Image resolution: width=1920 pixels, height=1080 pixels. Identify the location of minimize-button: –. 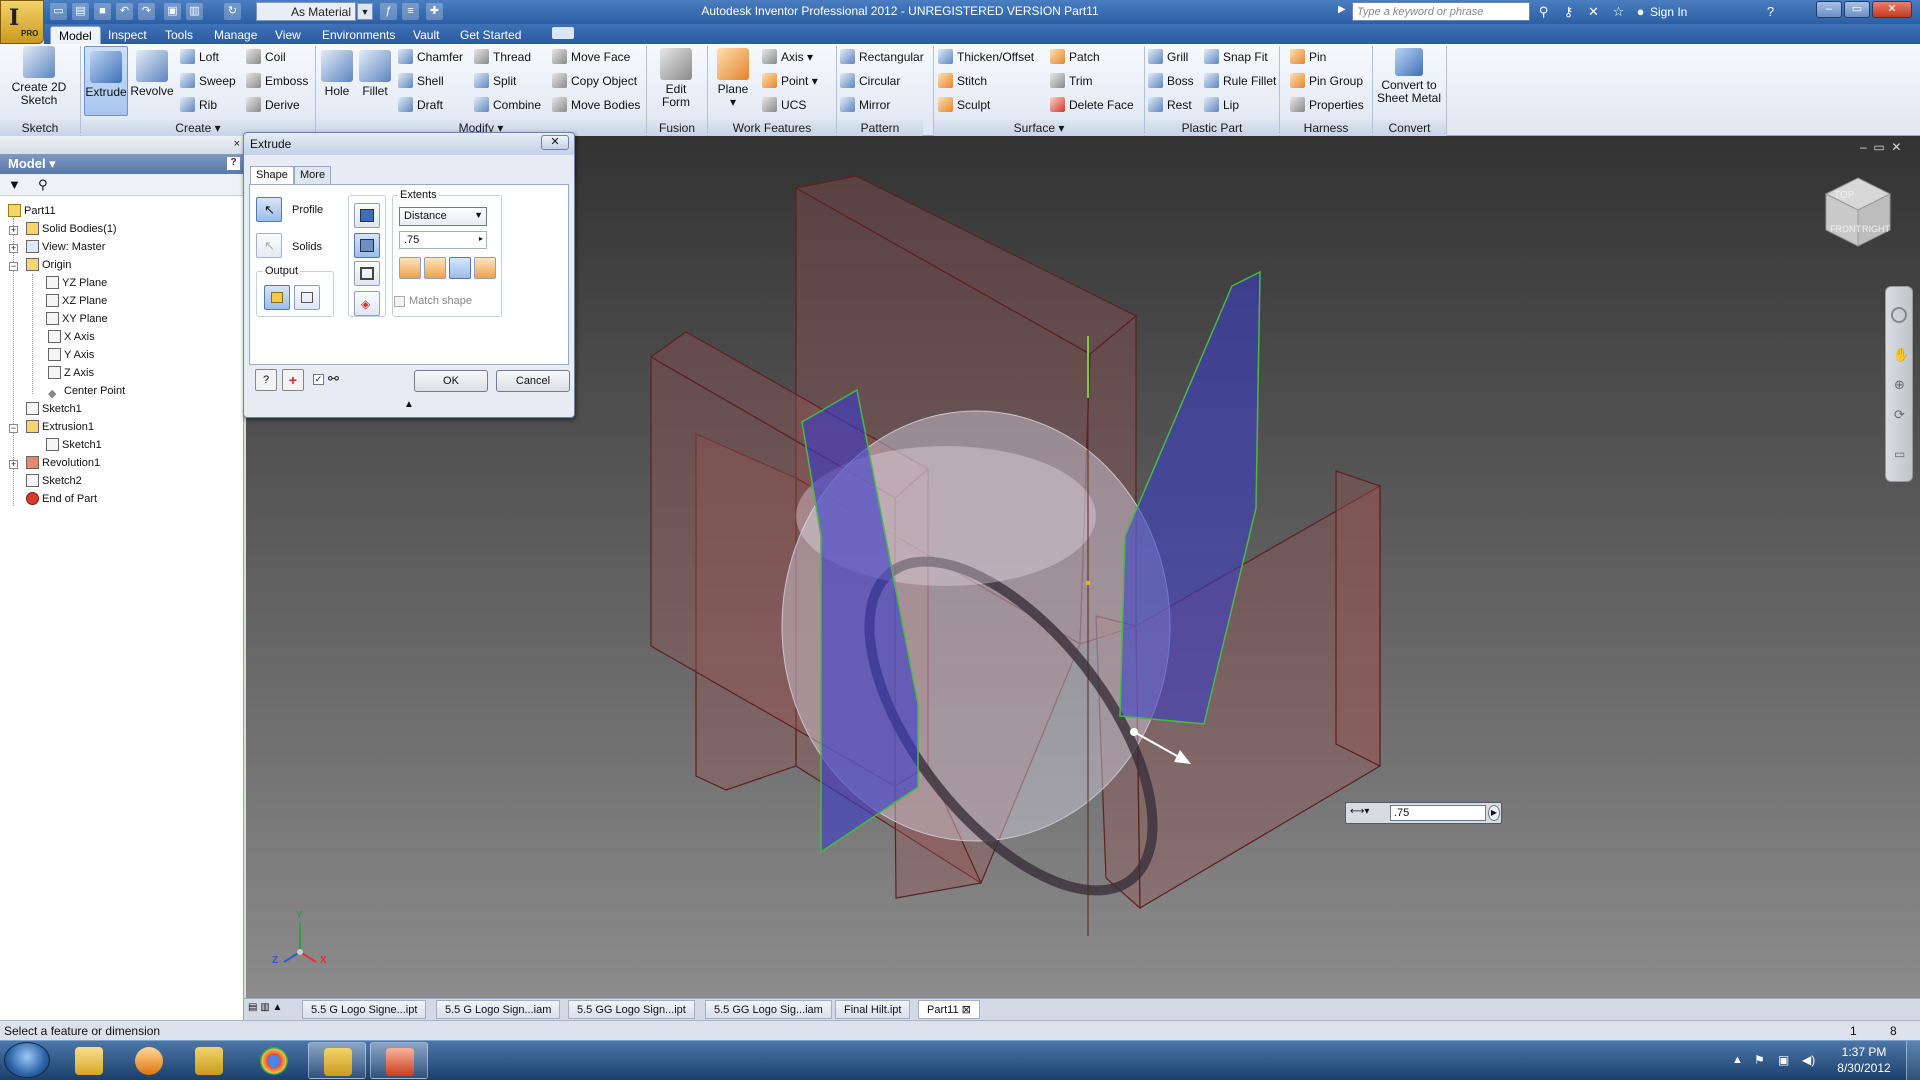
(1829, 9).